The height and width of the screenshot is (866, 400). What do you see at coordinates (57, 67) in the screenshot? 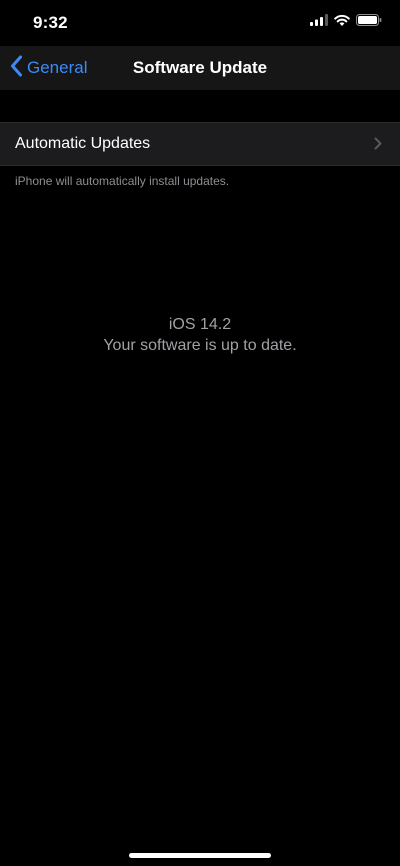
I see `back-button-label: General` at bounding box center [57, 67].